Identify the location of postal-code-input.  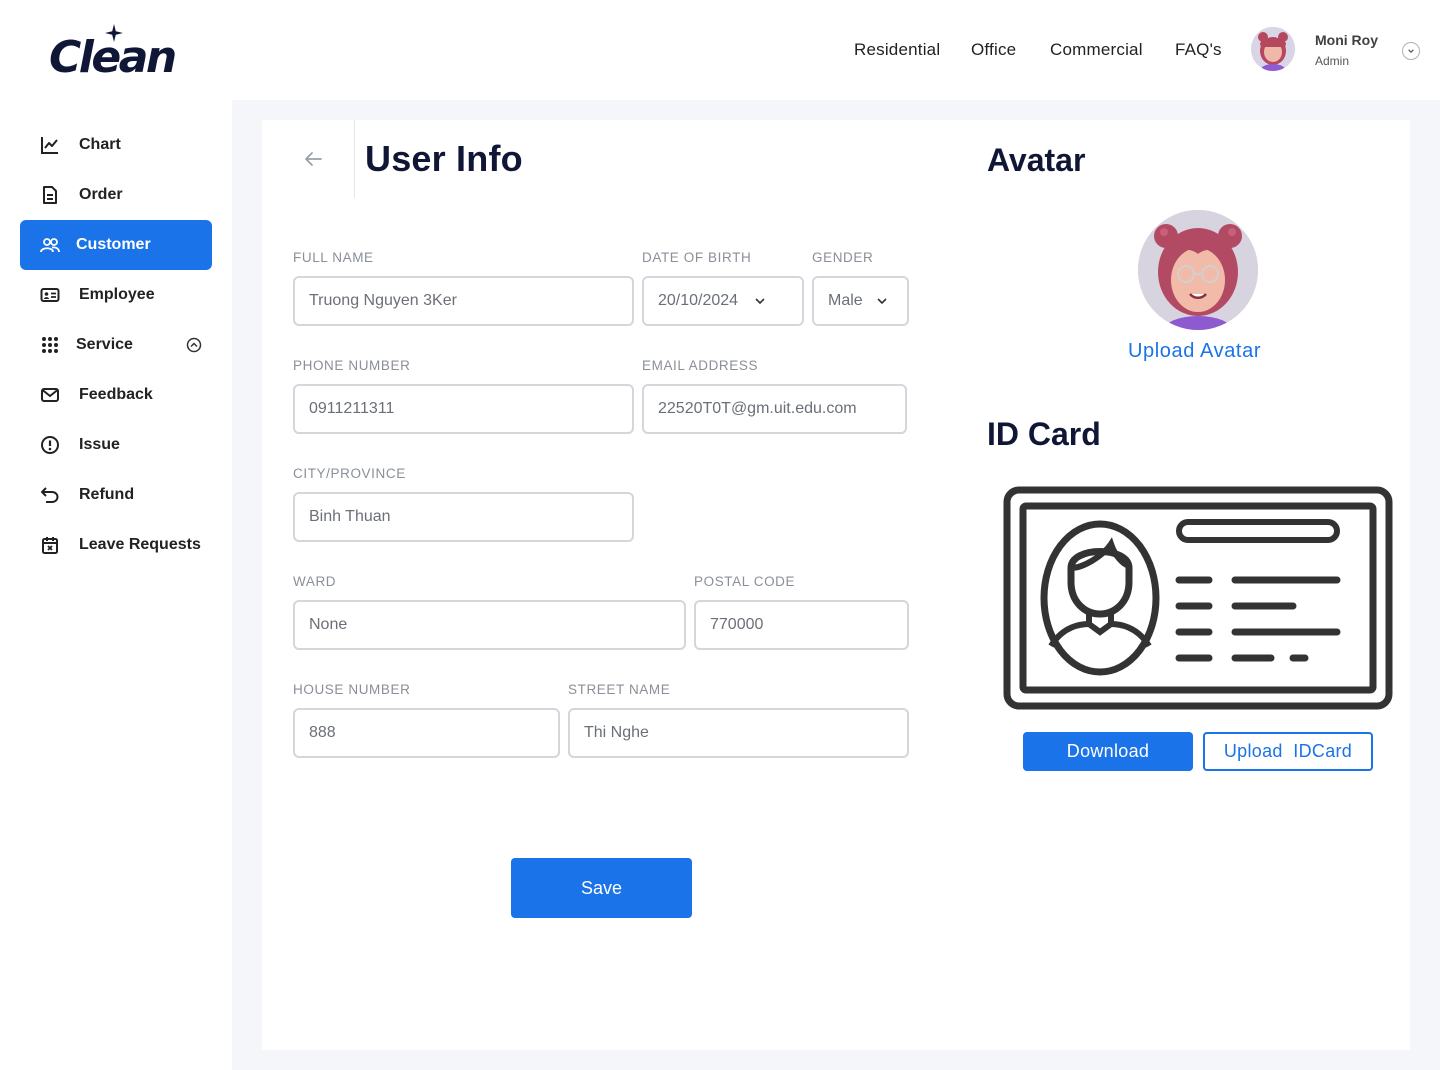
(805, 625).